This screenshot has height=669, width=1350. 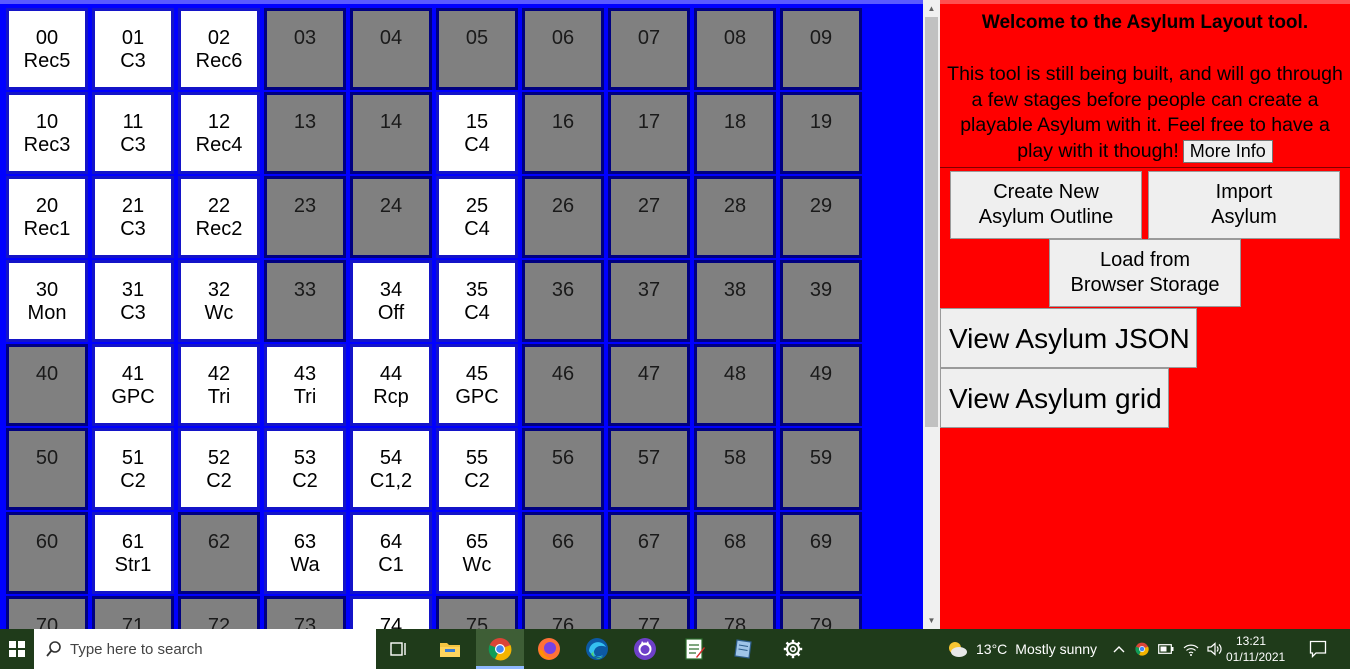 What do you see at coordinates (47, 217) in the screenshot?
I see `grid-cell-20: 20 Rec1` at bounding box center [47, 217].